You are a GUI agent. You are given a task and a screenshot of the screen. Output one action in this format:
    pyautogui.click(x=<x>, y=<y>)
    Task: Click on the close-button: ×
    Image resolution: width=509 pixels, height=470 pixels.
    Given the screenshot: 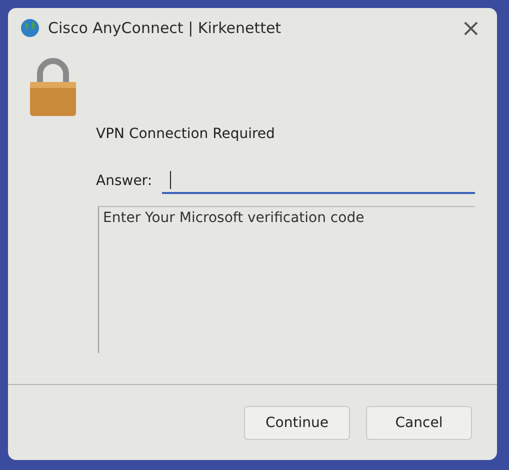 What is the action you would take?
    pyautogui.click(x=470, y=28)
    